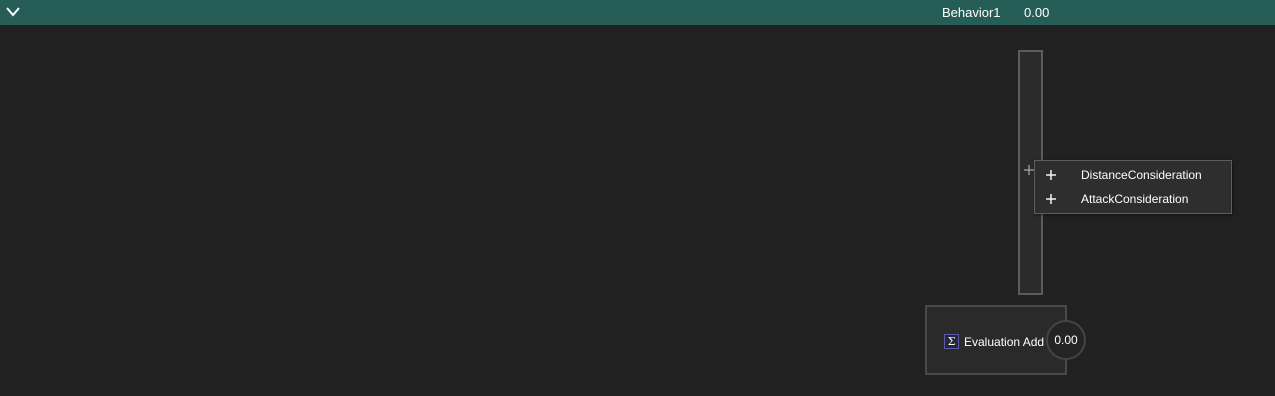 This screenshot has height=396, width=1275. What do you see at coordinates (971, 12) in the screenshot?
I see `behavior-title: Behavior1` at bounding box center [971, 12].